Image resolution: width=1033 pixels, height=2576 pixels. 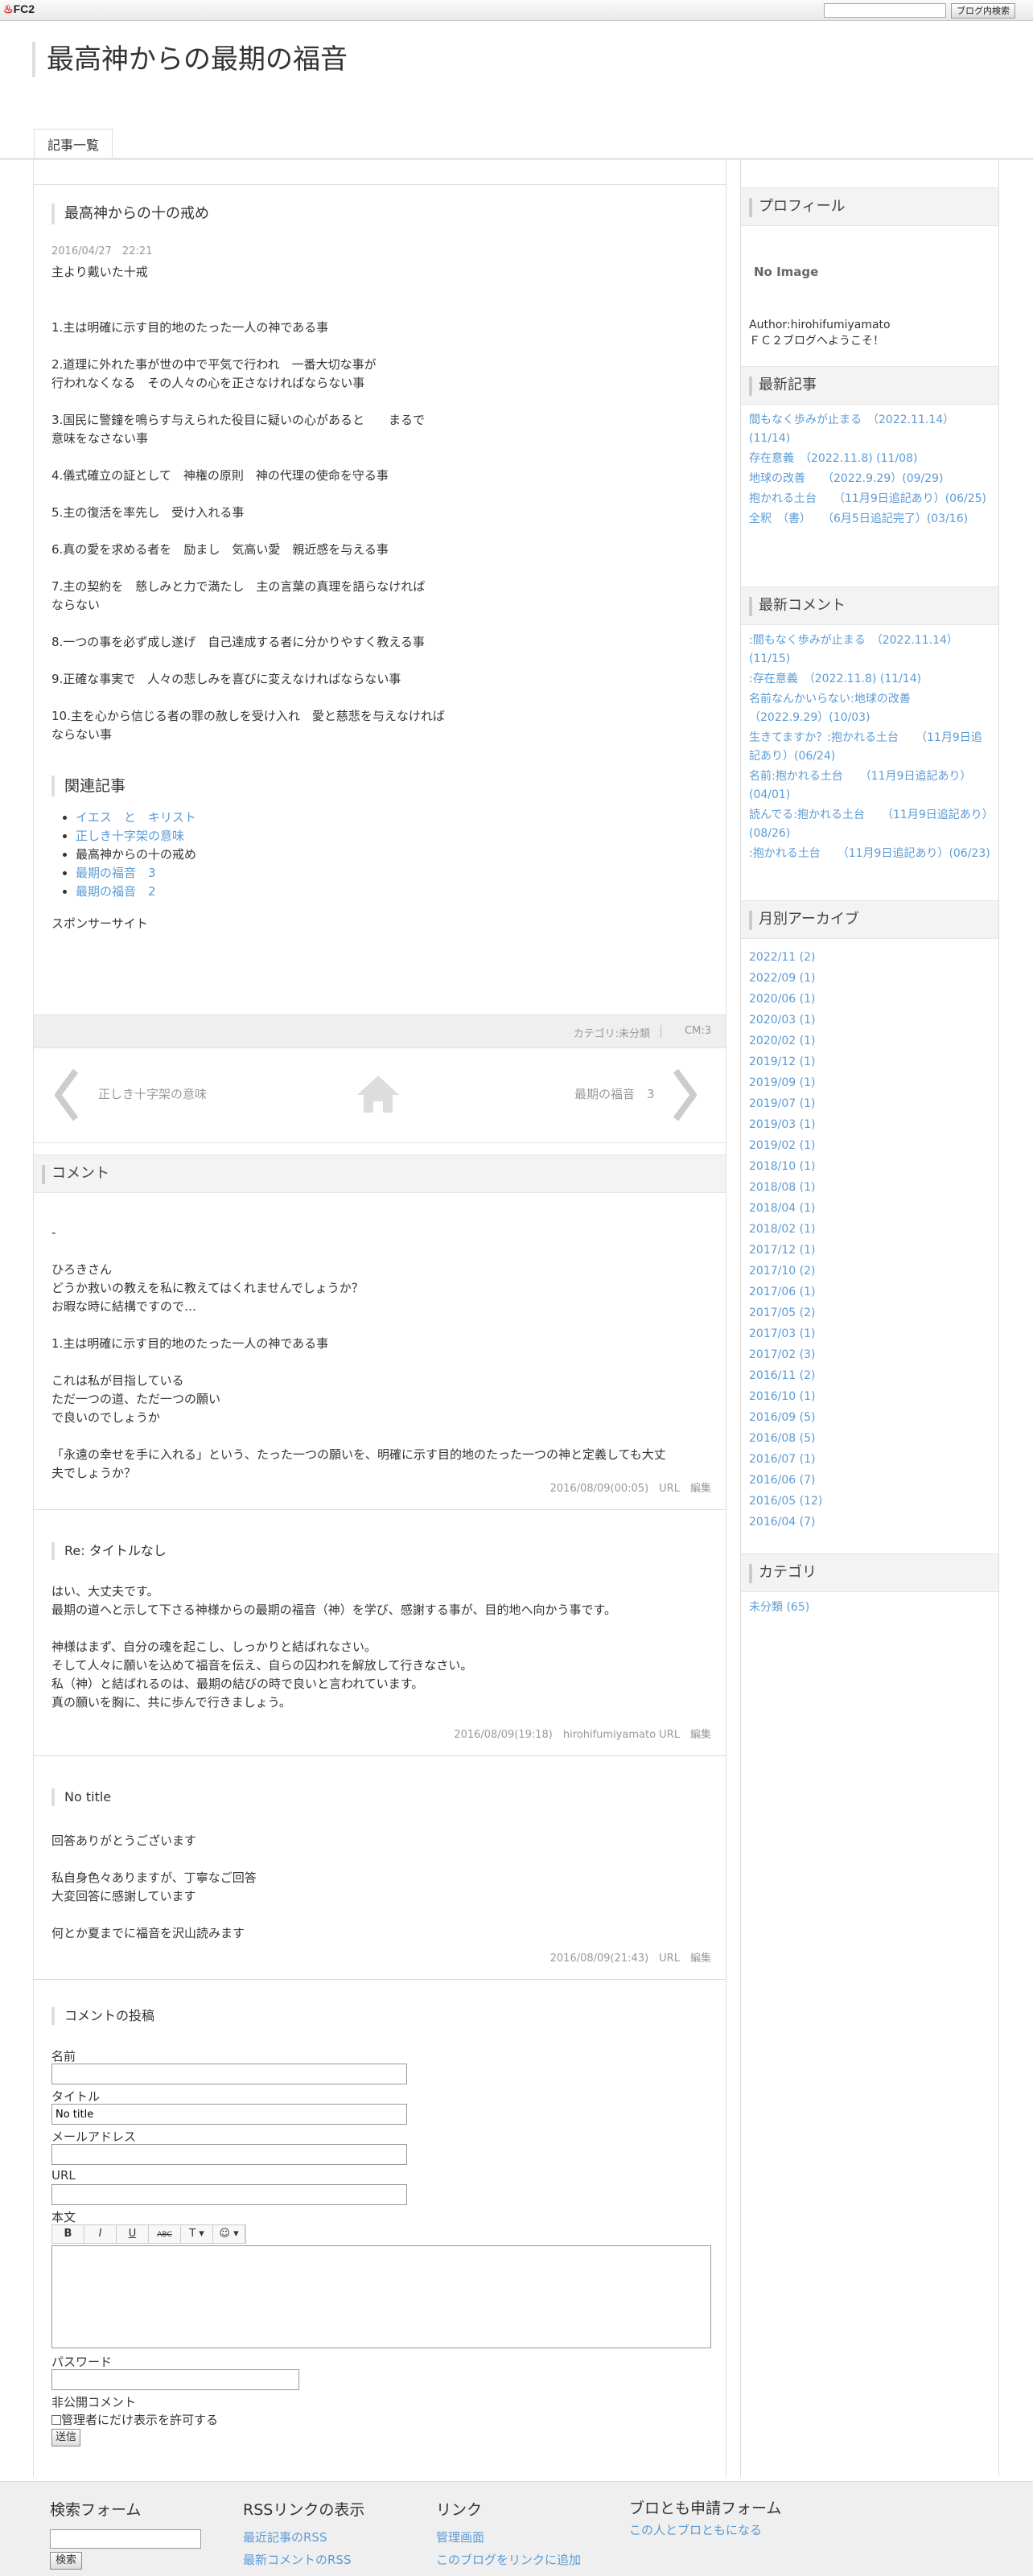 I want to click on recent-entry-link: 間もなく歩みが止まる （2022.11.14）(11/14), so click(x=869, y=429).